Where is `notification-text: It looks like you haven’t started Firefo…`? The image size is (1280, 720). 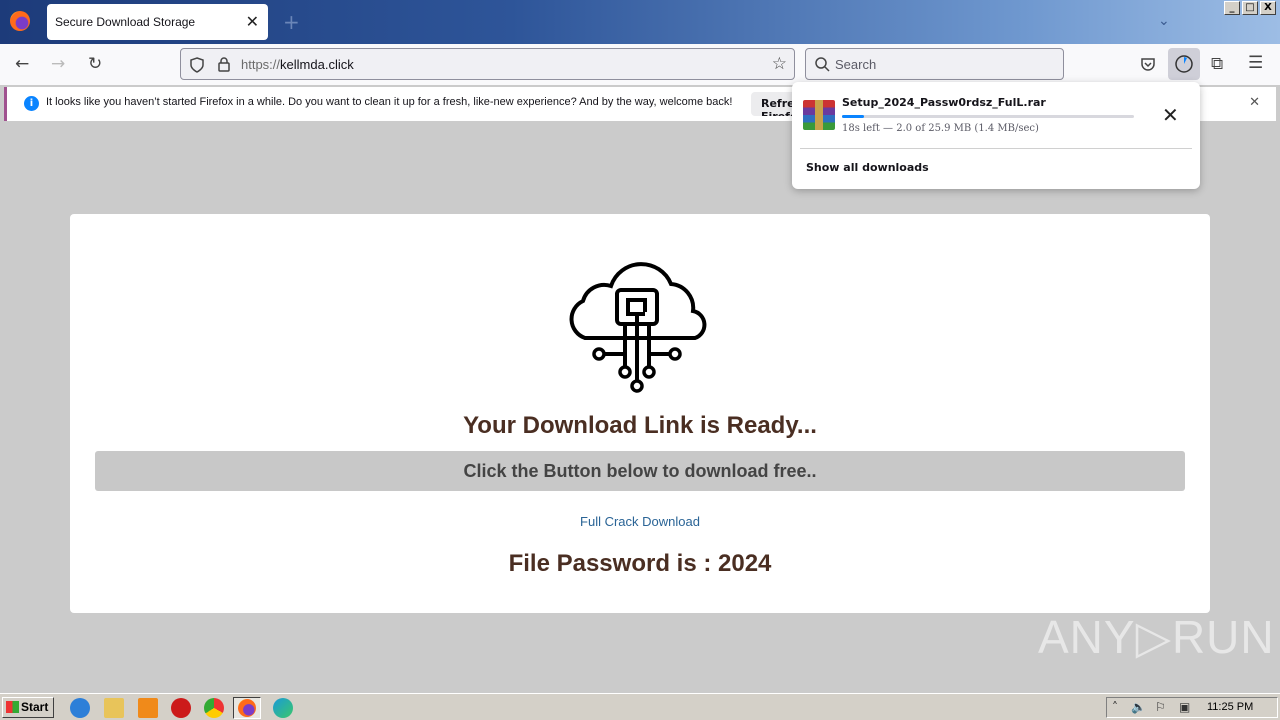 notification-text: It looks like you haven’t started Firefo… is located at coordinates (389, 102).